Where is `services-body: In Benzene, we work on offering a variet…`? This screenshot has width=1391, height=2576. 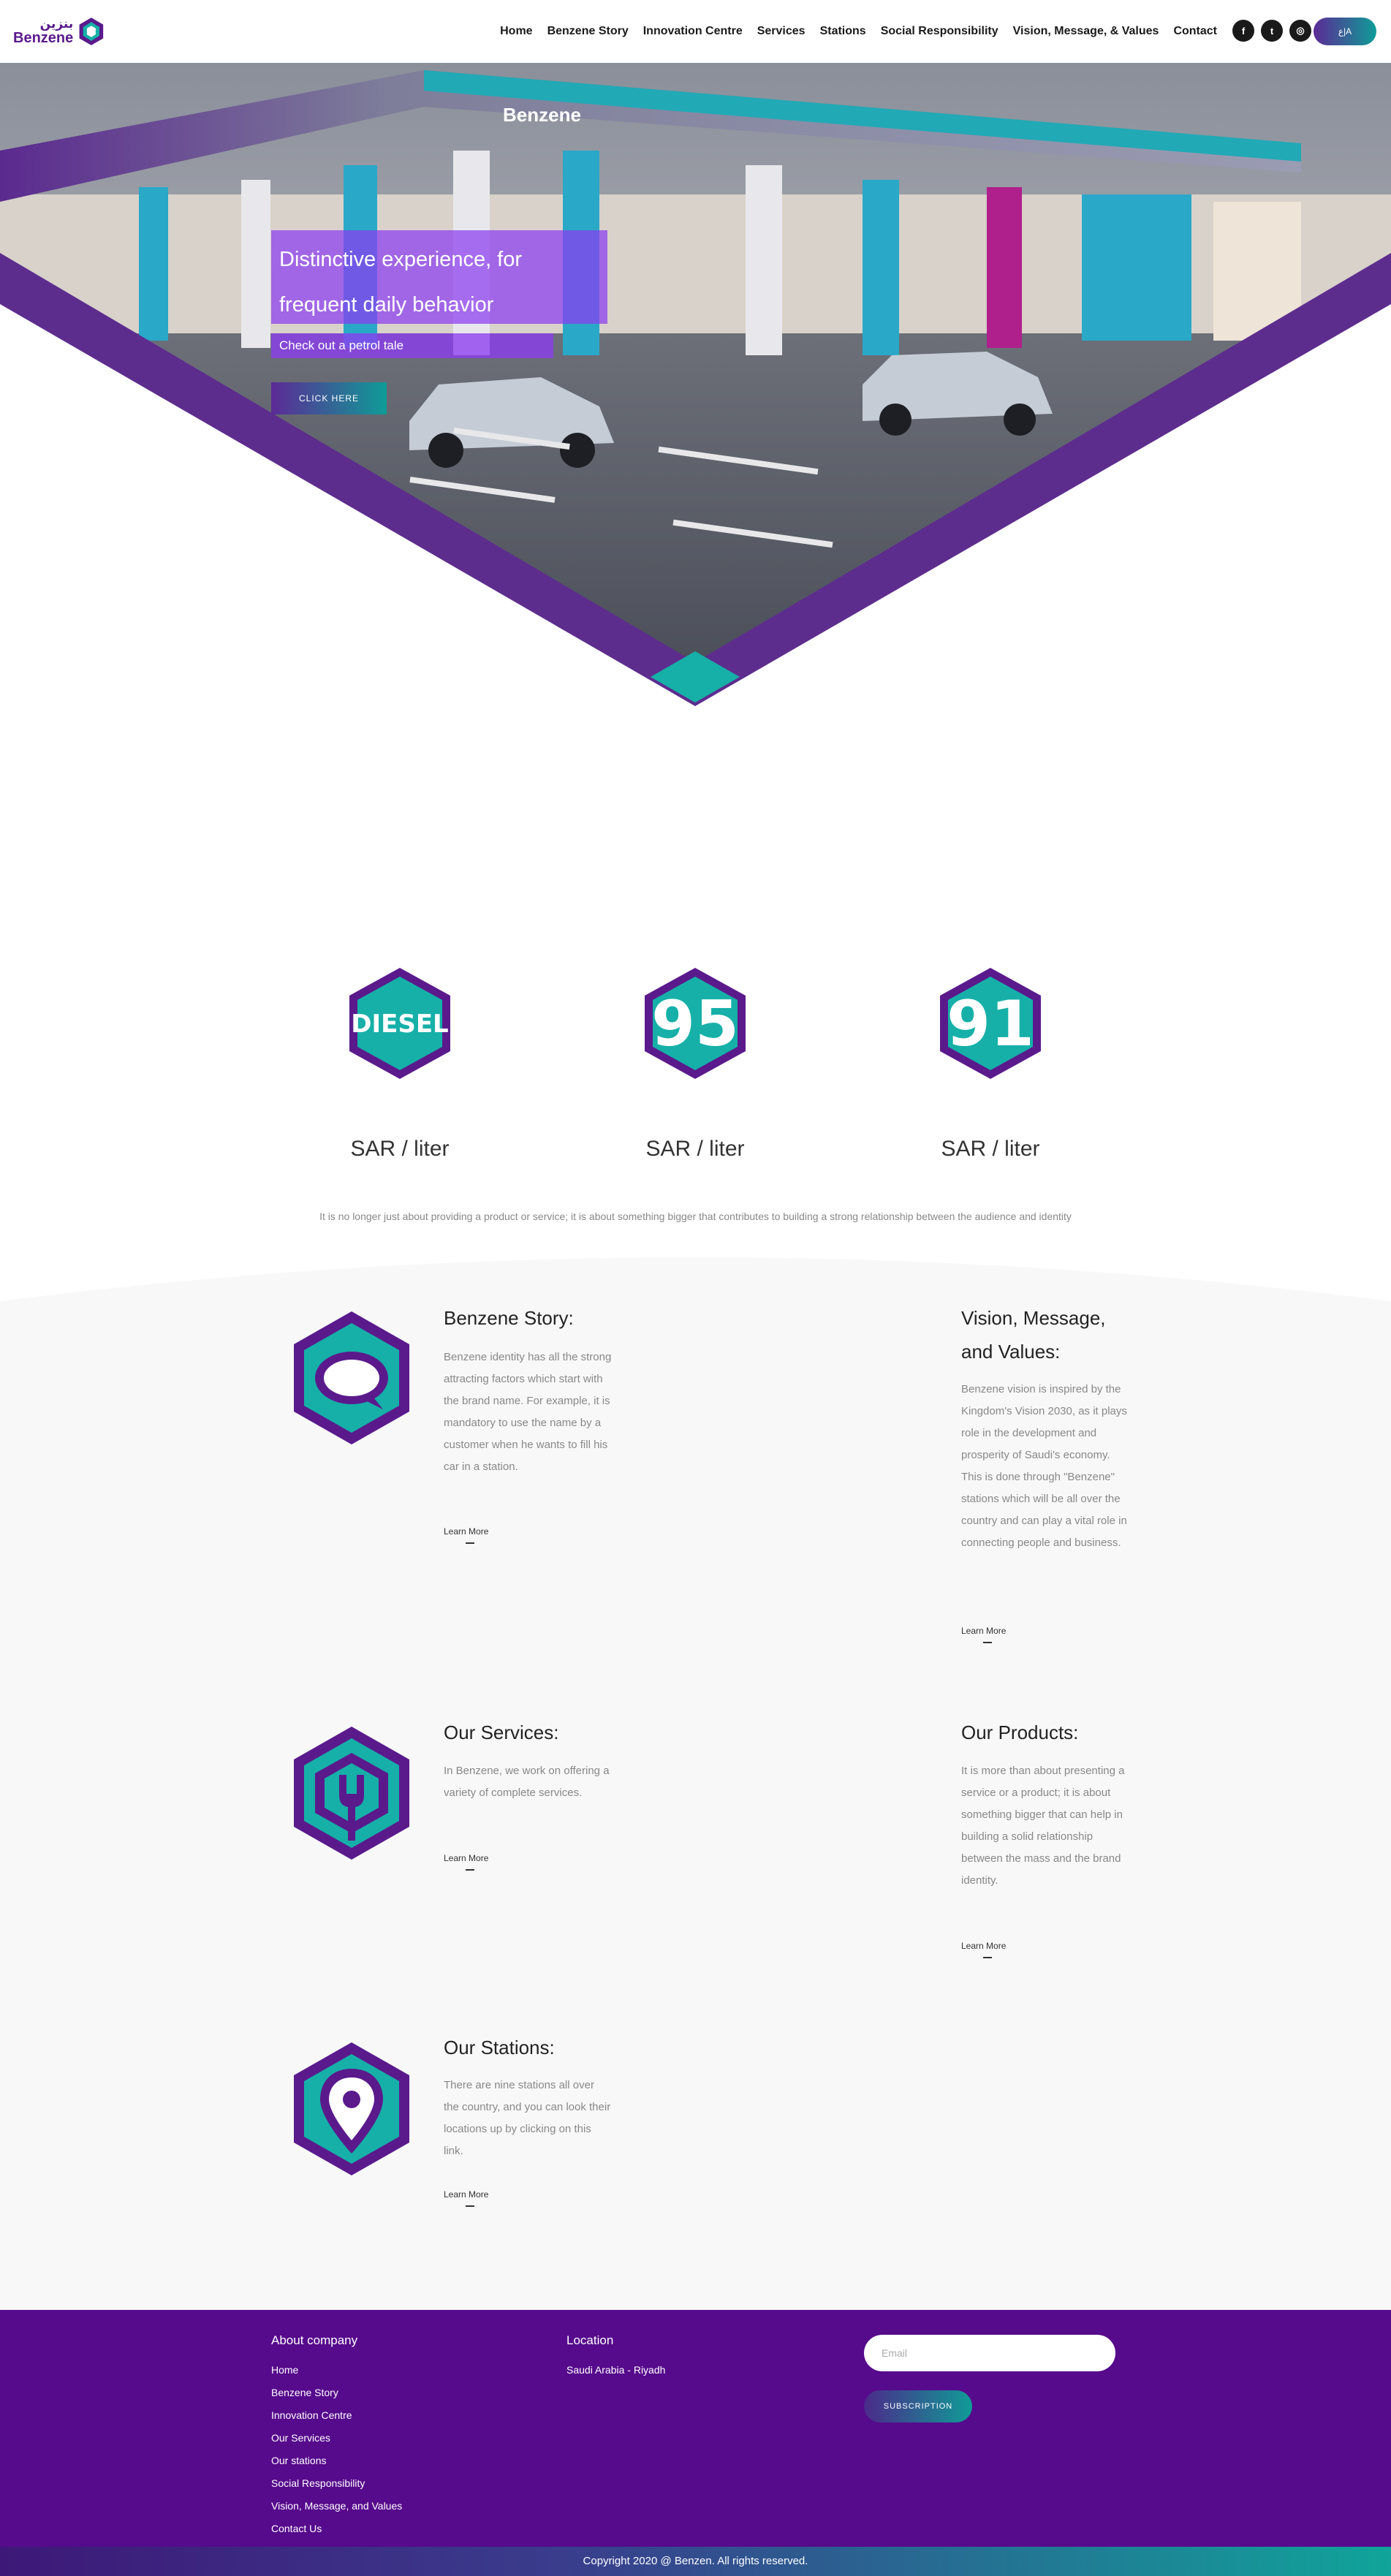 services-body: In Benzene, we work on offering a variet… is located at coordinates (527, 1782).